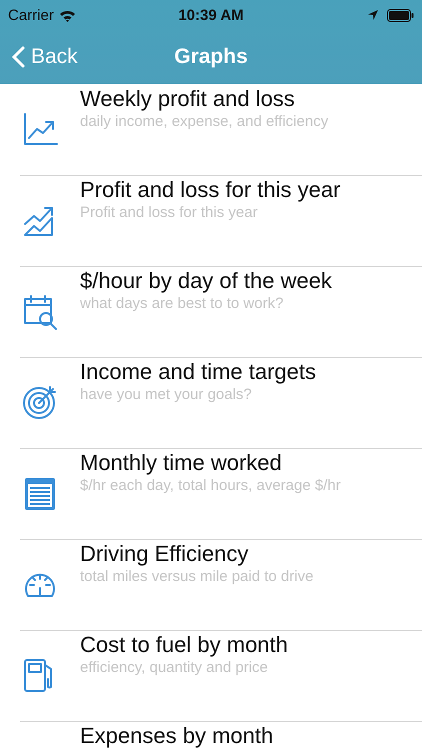 The height and width of the screenshot is (750, 422). I want to click on item-title: Weekly profit and loss, so click(187, 98).